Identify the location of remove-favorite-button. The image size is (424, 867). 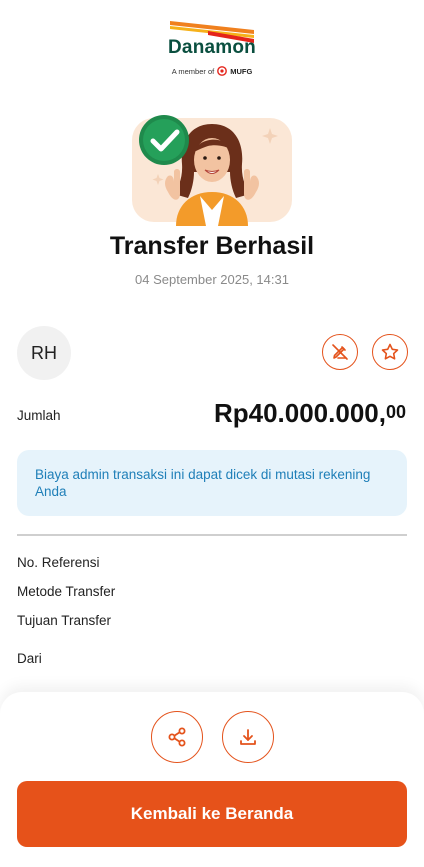
(340, 352).